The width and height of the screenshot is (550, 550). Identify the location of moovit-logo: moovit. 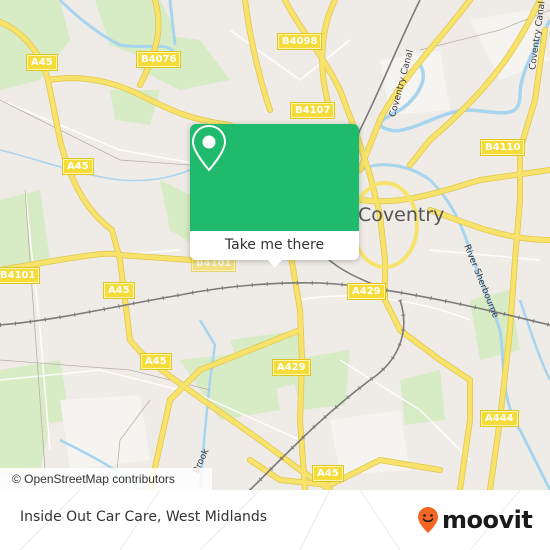
(475, 520).